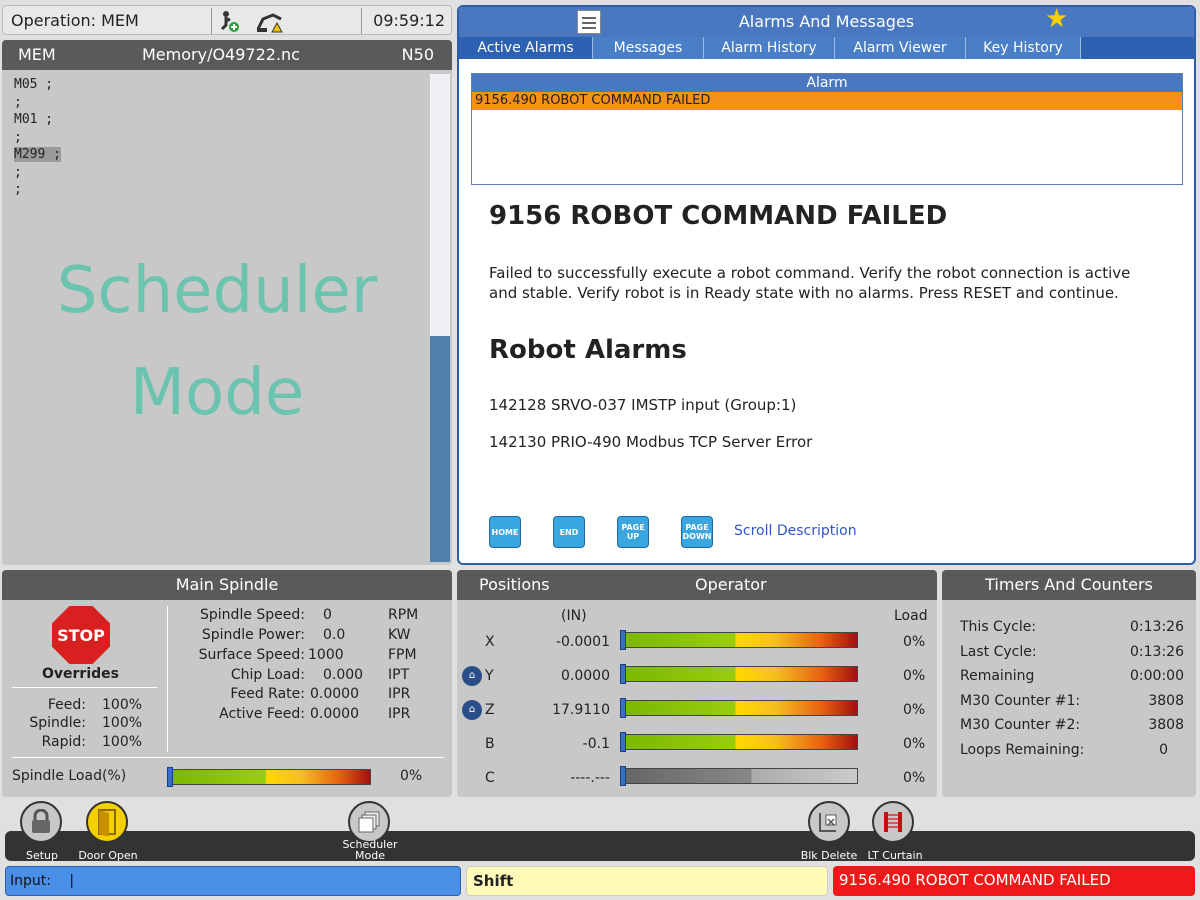 The image size is (1200, 900). Describe the element at coordinates (718, 216) in the screenshot. I see `alarm-heading: 9156 ROBOT COMMAND FAILED` at that location.